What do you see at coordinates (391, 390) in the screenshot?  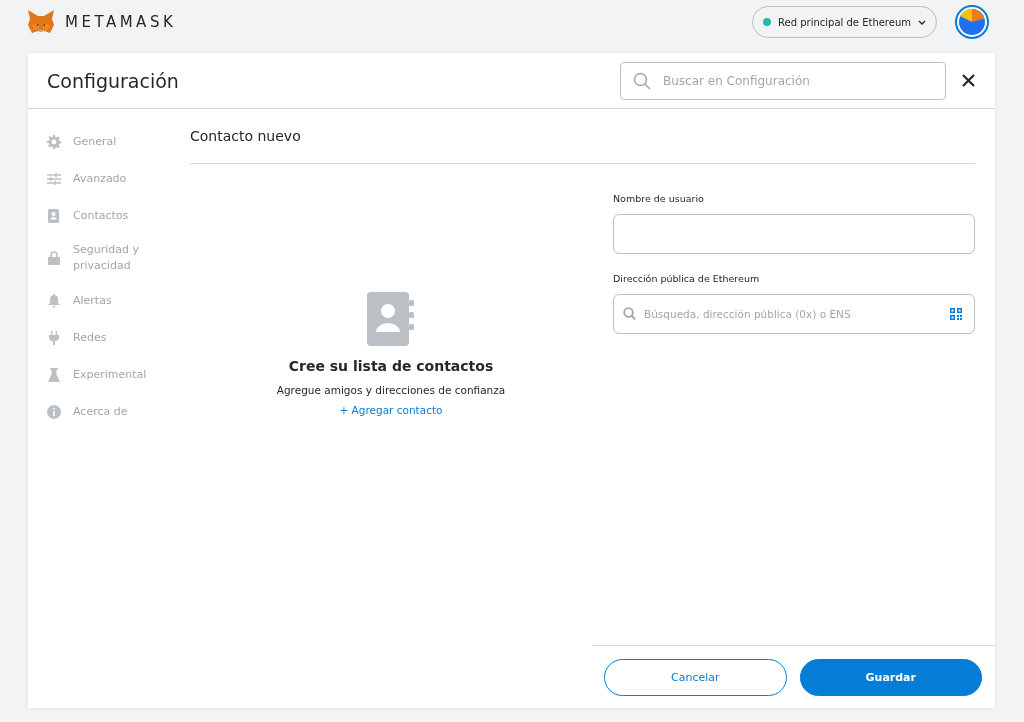 I see `empty-state-description: Agregue amigos y direcciones de confianza` at bounding box center [391, 390].